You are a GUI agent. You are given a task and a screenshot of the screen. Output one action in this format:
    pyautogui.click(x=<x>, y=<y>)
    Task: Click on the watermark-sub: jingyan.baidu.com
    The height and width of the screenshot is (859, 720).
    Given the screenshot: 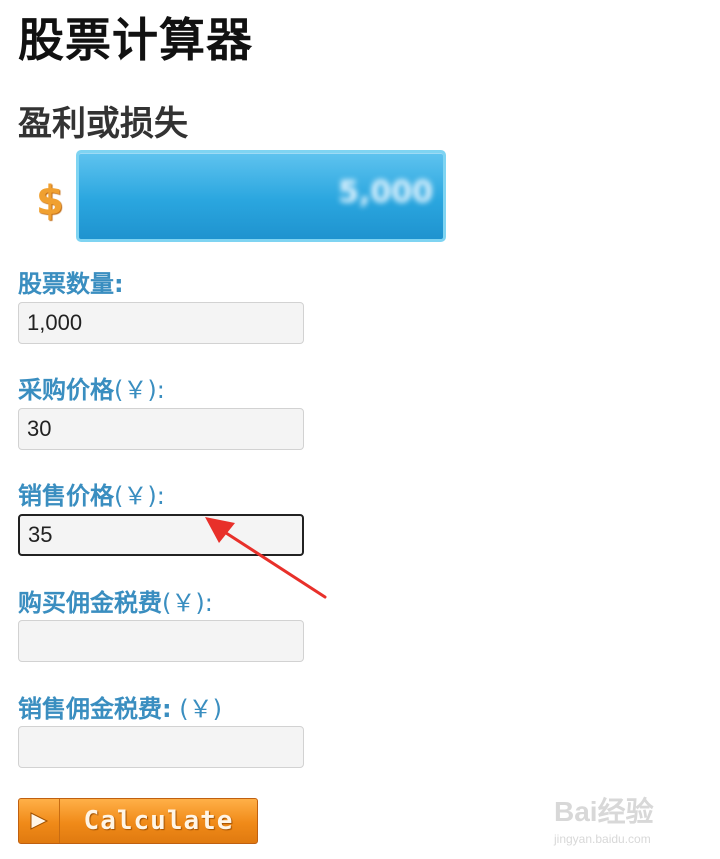 What is the action you would take?
    pyautogui.click(x=602, y=839)
    